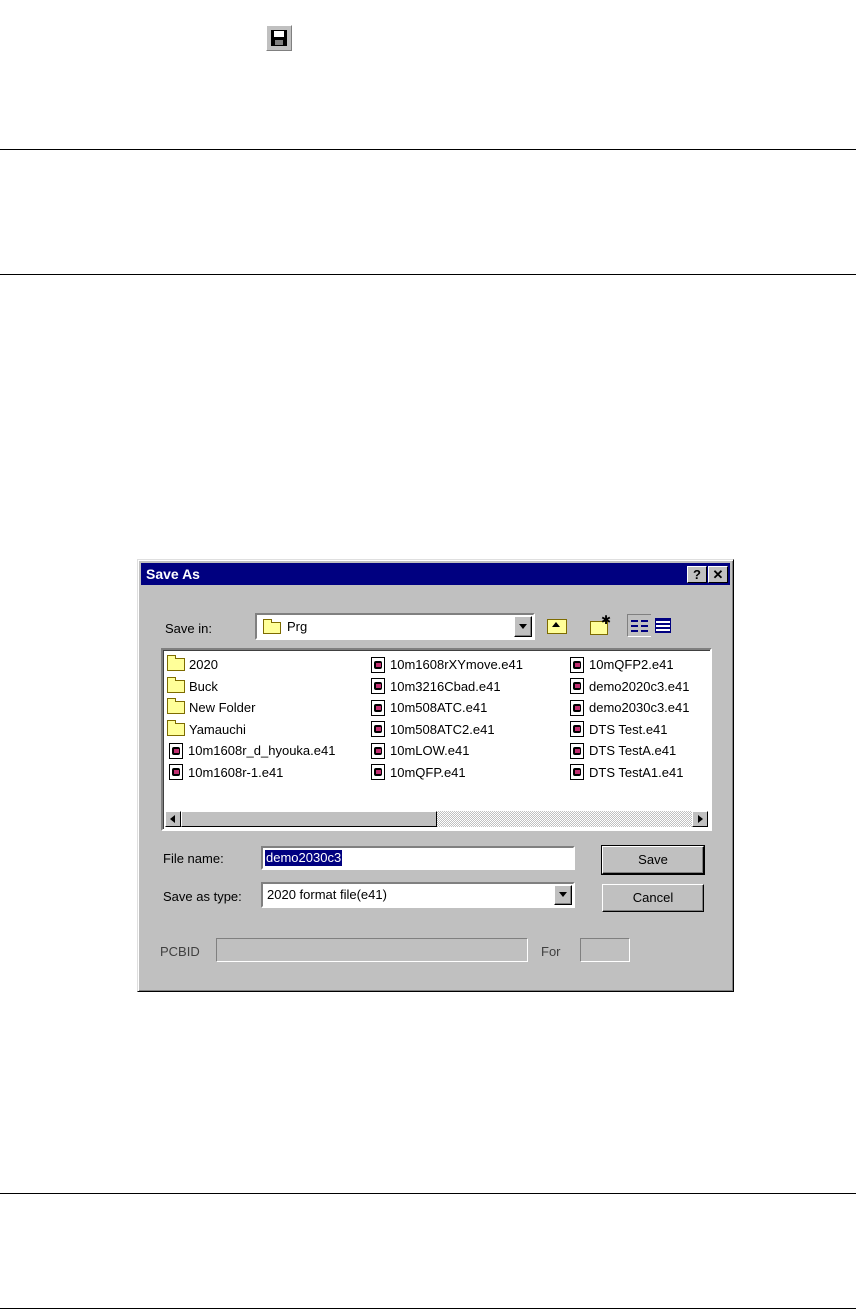 This screenshot has height=1309, width=856. What do you see at coordinates (180, 951) in the screenshot?
I see `pcbid-label: PCBID` at bounding box center [180, 951].